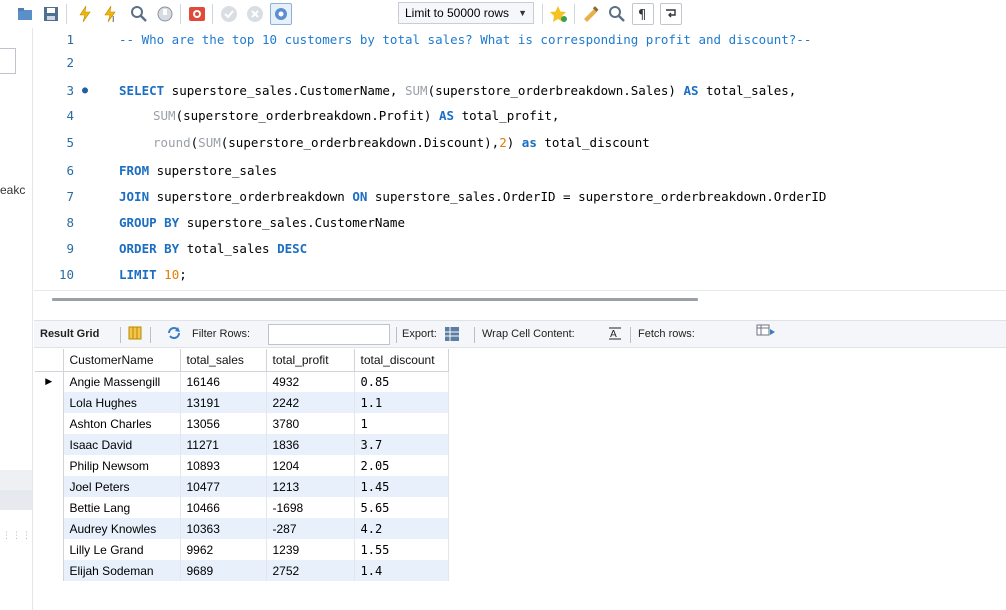  What do you see at coordinates (281, 14) in the screenshot?
I see `autocommit-icon` at bounding box center [281, 14].